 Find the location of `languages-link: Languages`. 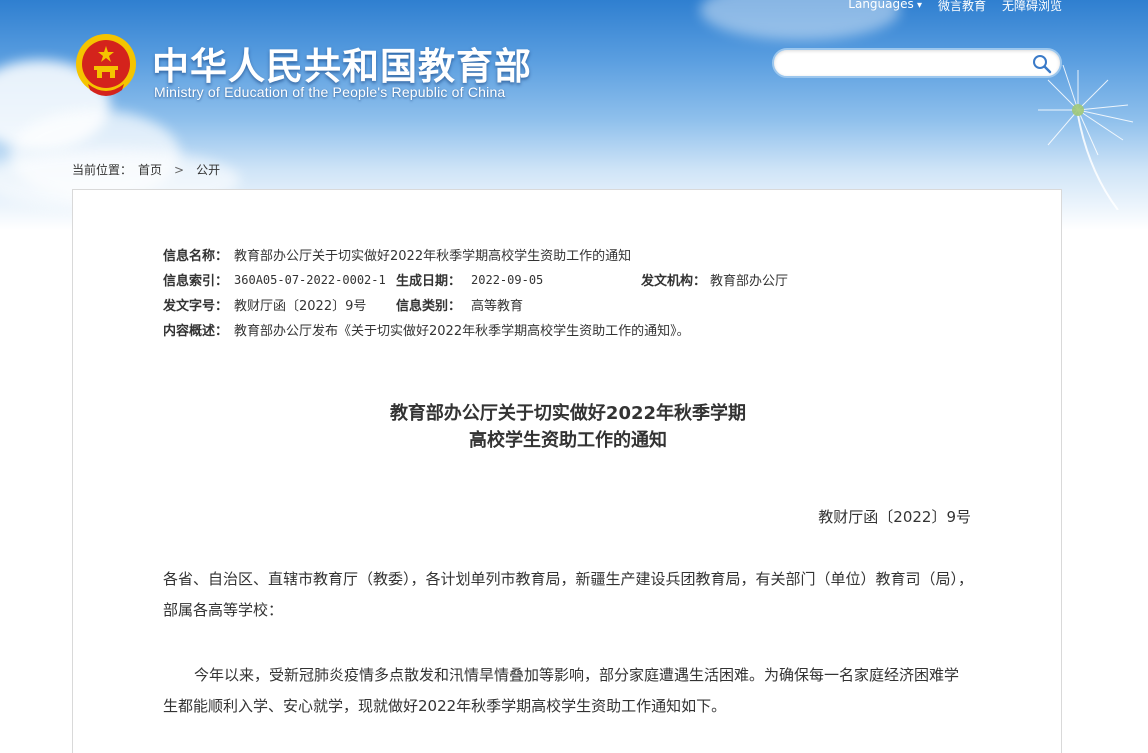

languages-link: Languages is located at coordinates (885, 7).